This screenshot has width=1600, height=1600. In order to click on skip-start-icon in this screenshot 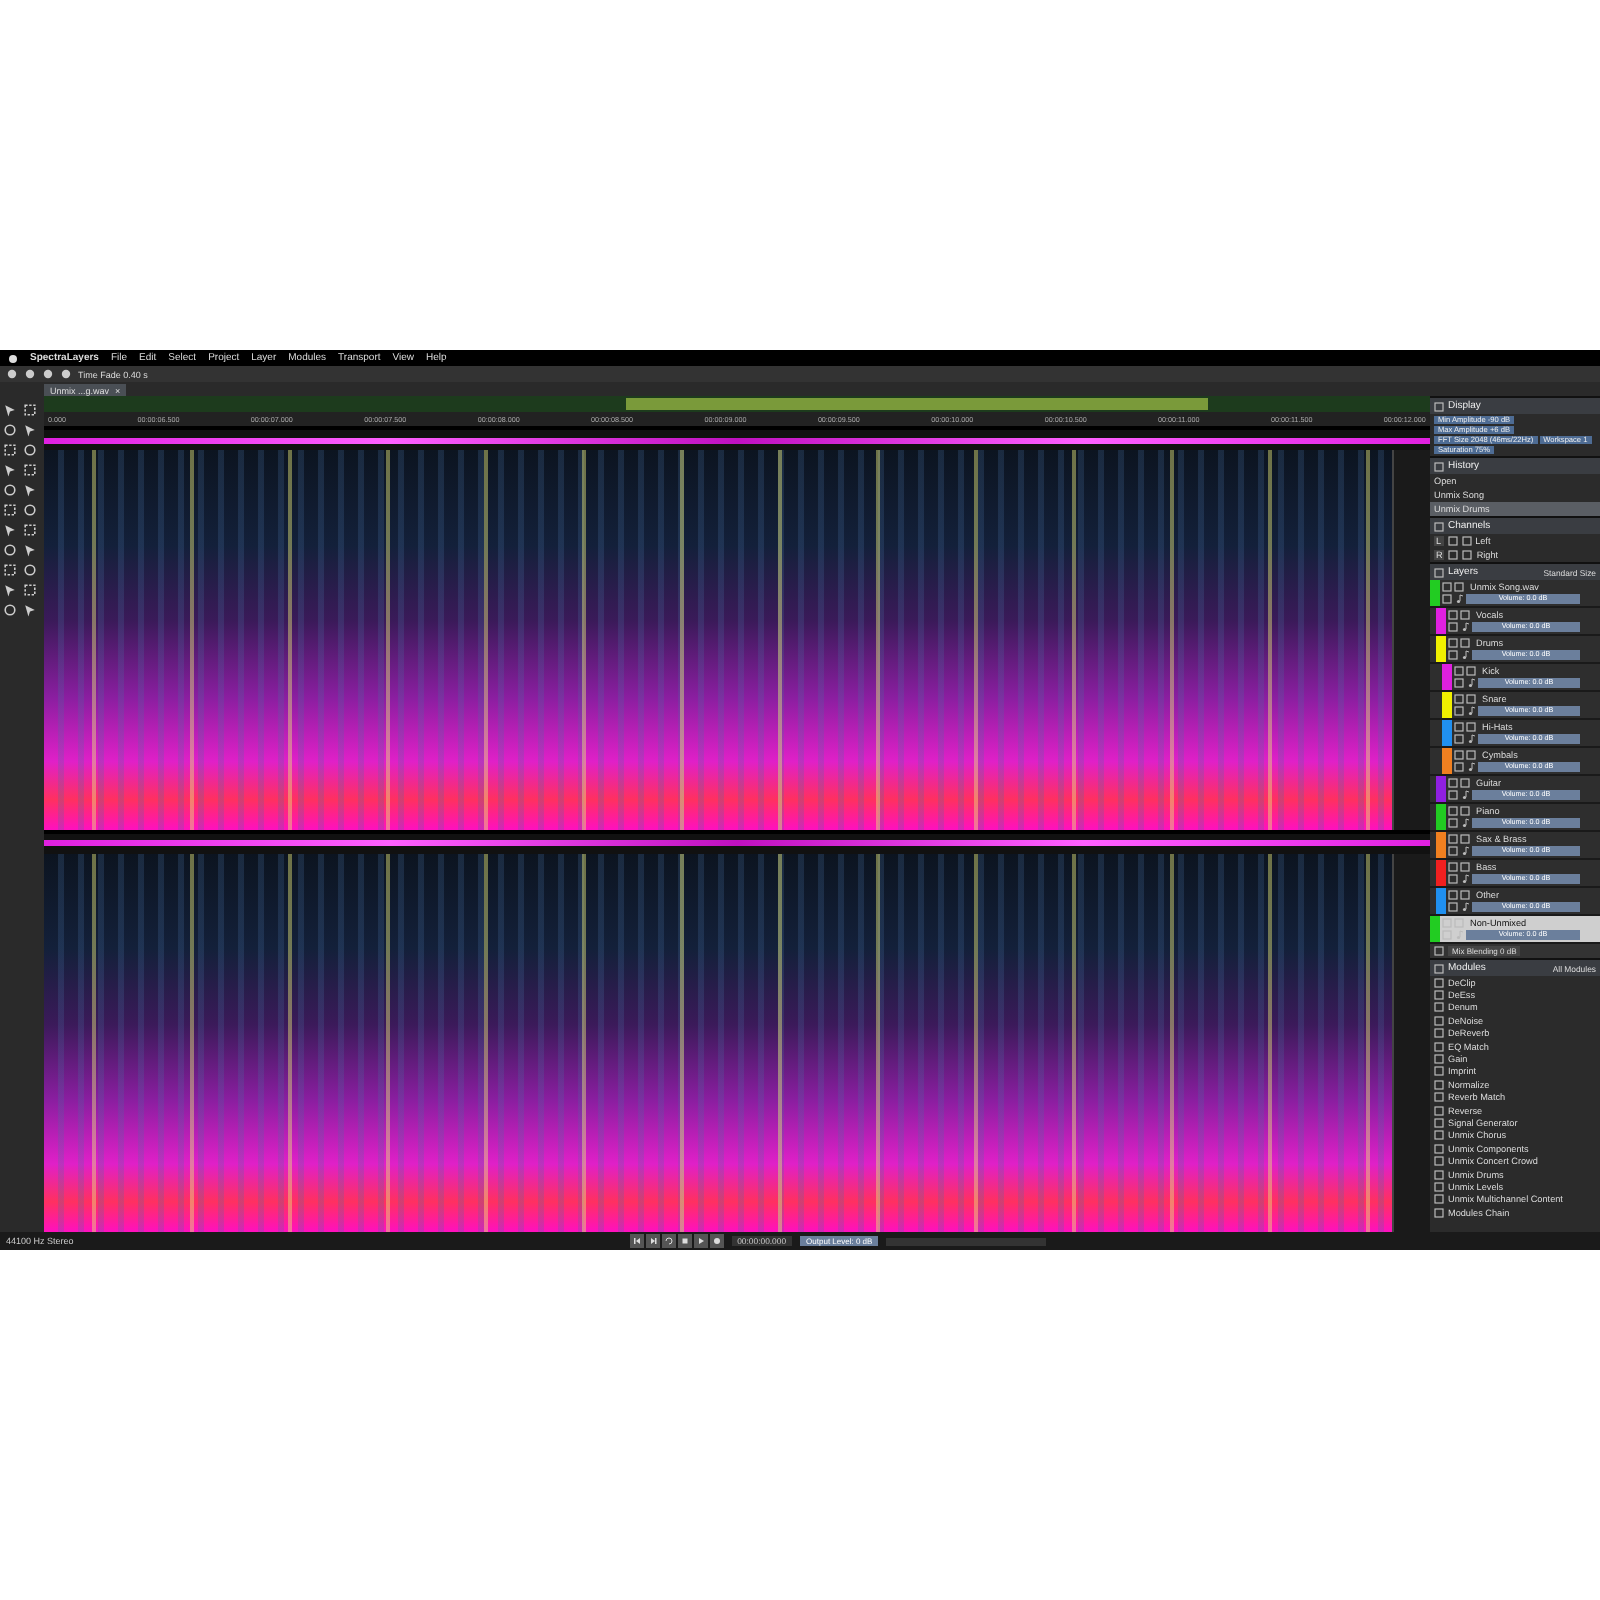, I will do `click(636, 1241)`.